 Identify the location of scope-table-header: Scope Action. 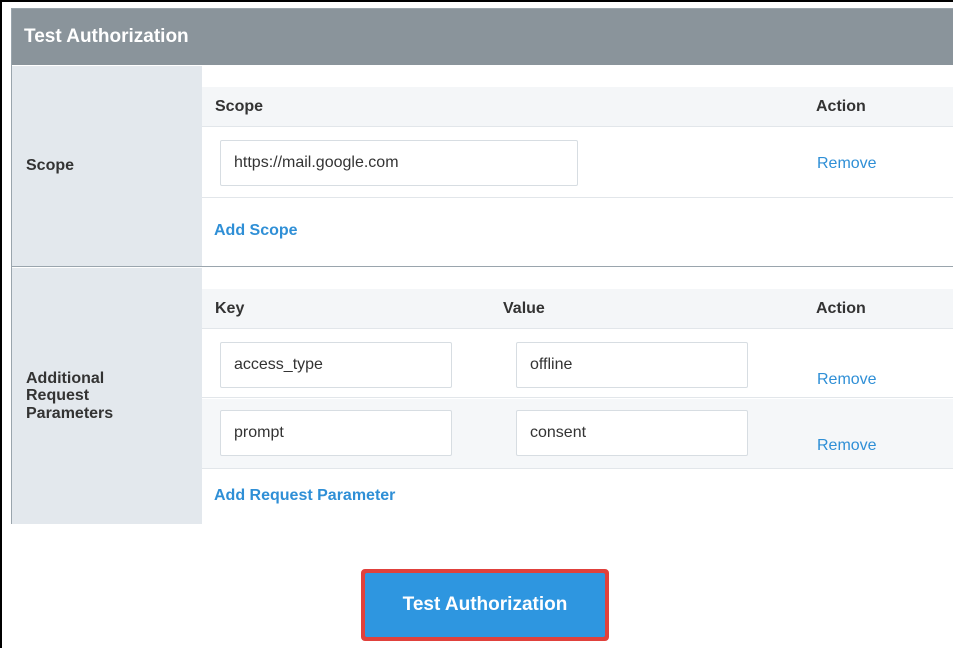
(577, 107).